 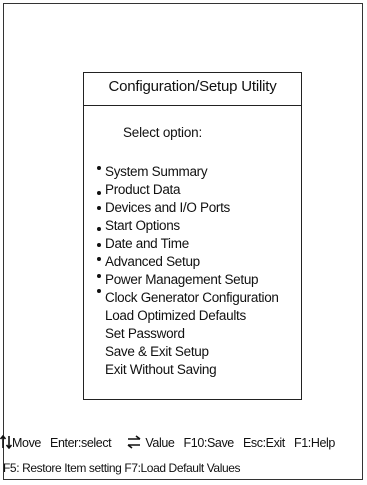 I want to click on menu-item-label: Power Management Setup, so click(x=182, y=279).